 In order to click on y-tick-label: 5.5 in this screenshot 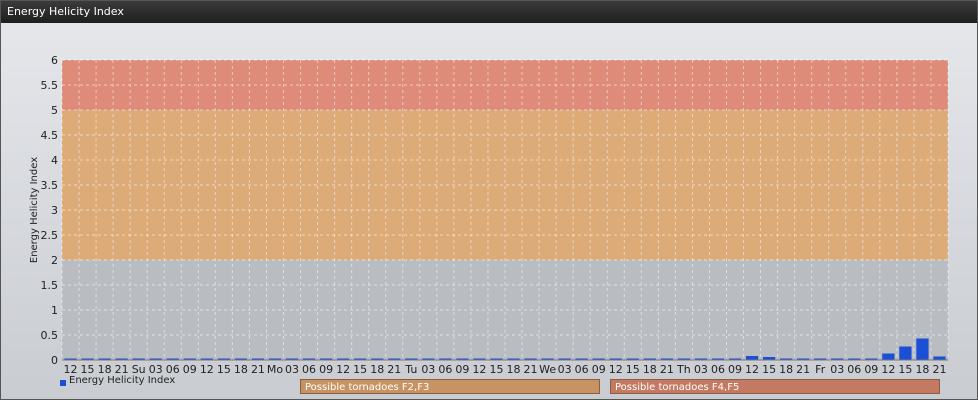, I will do `click(50, 85)`.